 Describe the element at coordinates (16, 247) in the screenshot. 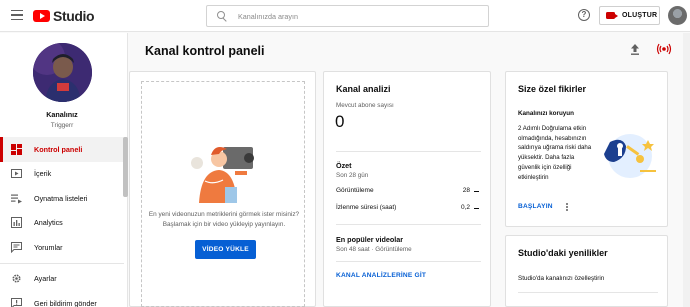

I see `comments-icon` at that location.